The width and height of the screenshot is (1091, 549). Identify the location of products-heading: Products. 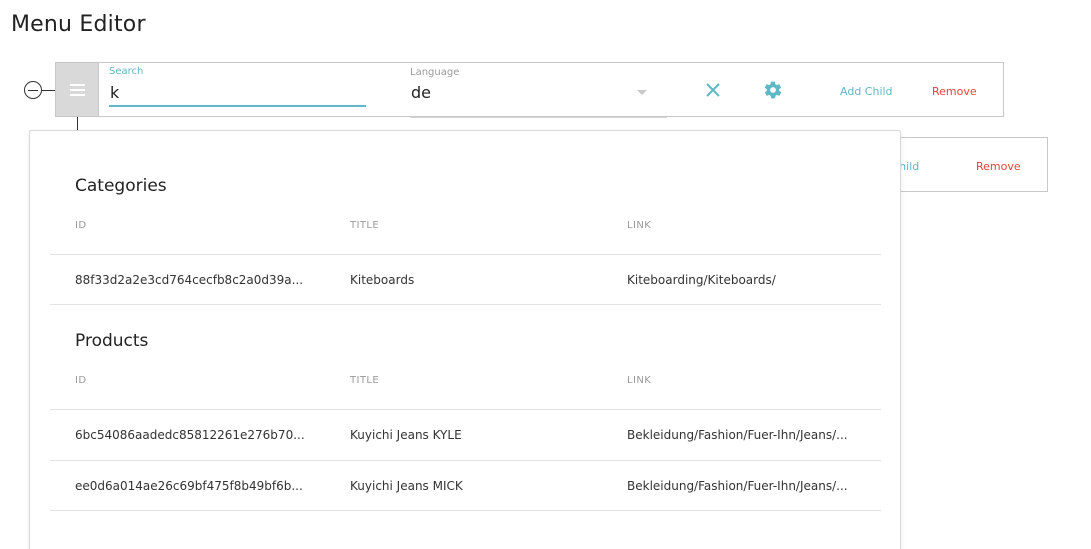
(112, 341).